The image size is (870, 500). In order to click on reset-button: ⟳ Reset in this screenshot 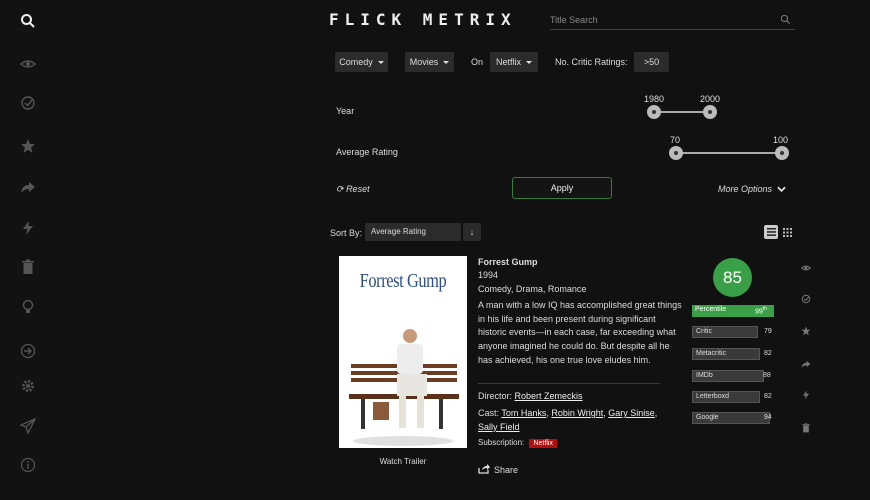, I will do `click(353, 189)`.